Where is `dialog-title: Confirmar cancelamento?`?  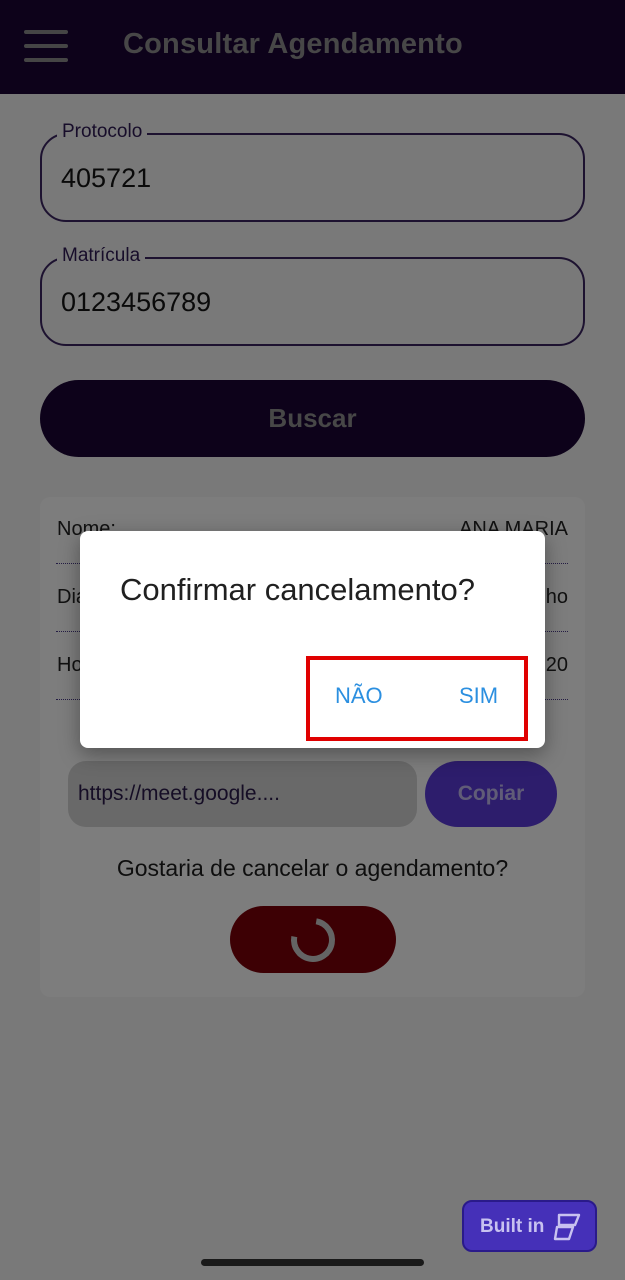
dialog-title: Confirmar cancelamento? is located at coordinates (297, 589).